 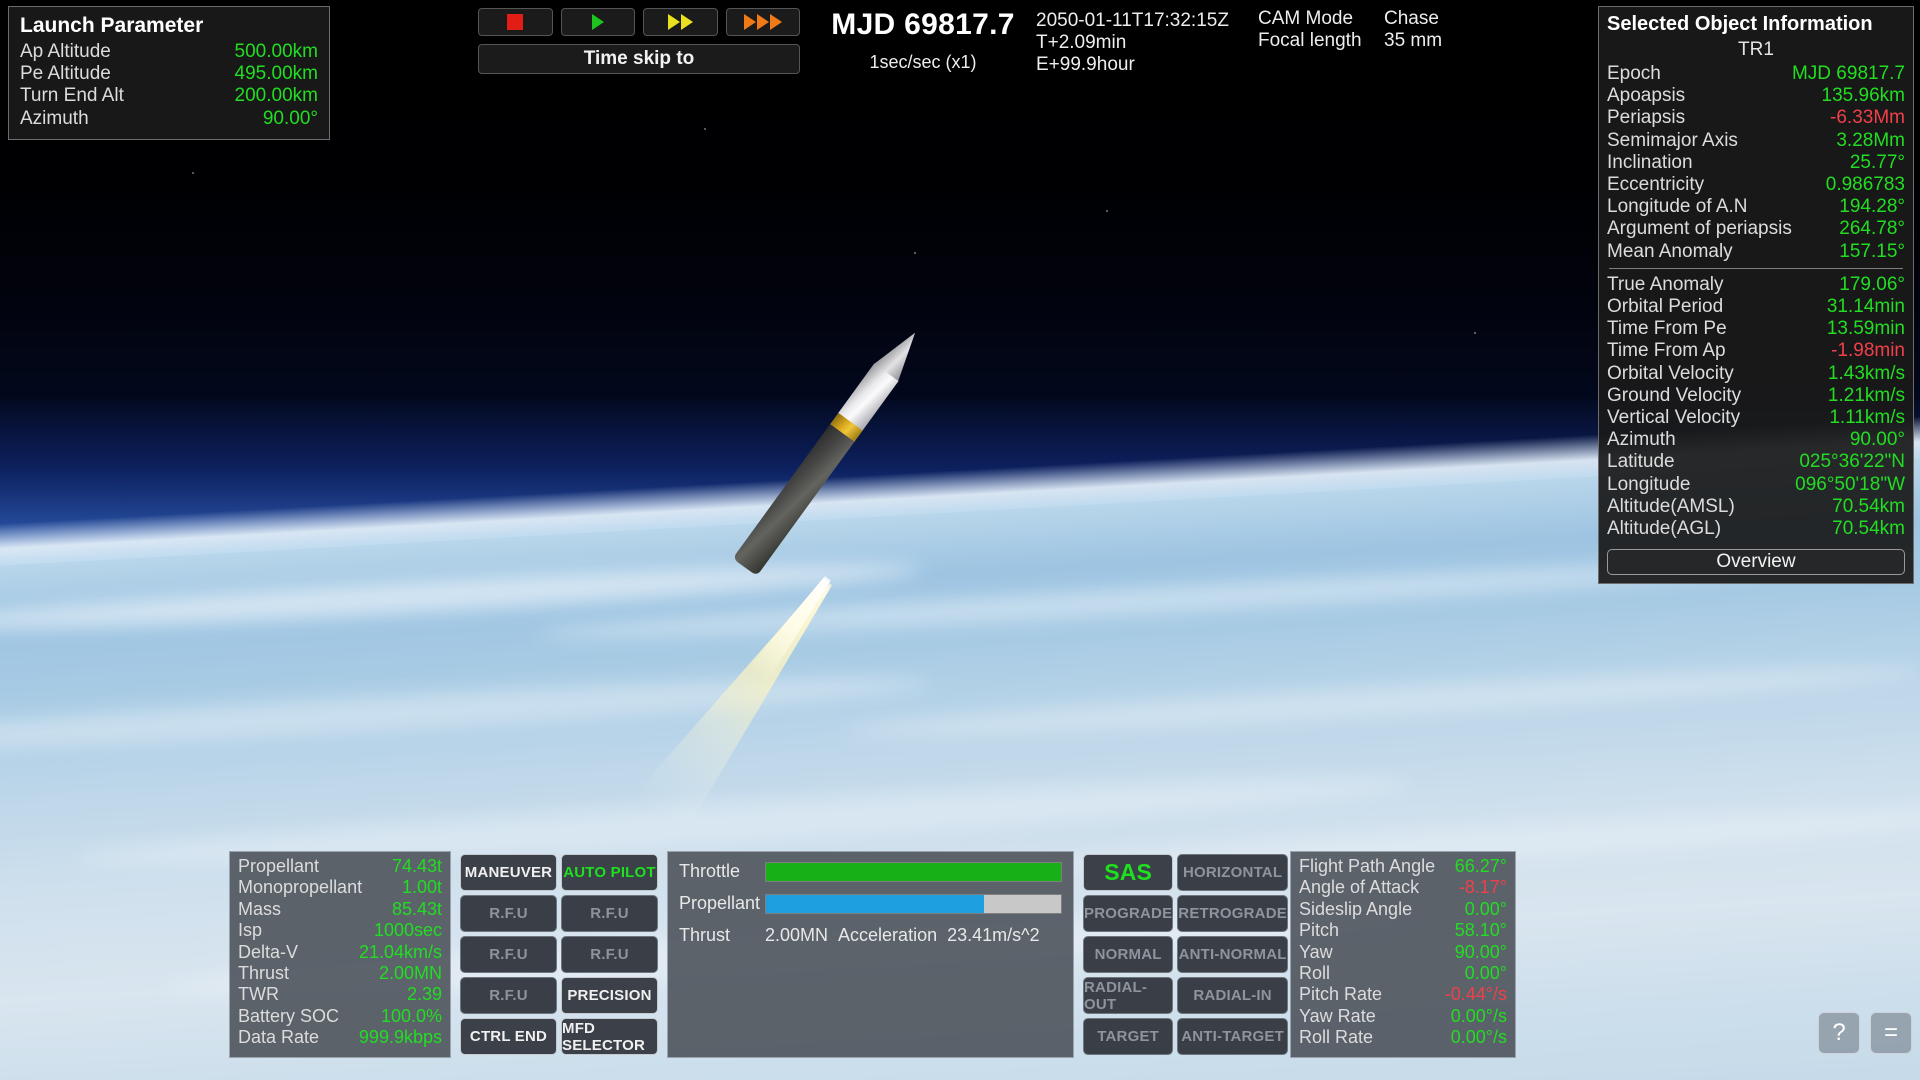 What do you see at coordinates (1649, 484) in the screenshot?
I see `row-label: Longitude` at bounding box center [1649, 484].